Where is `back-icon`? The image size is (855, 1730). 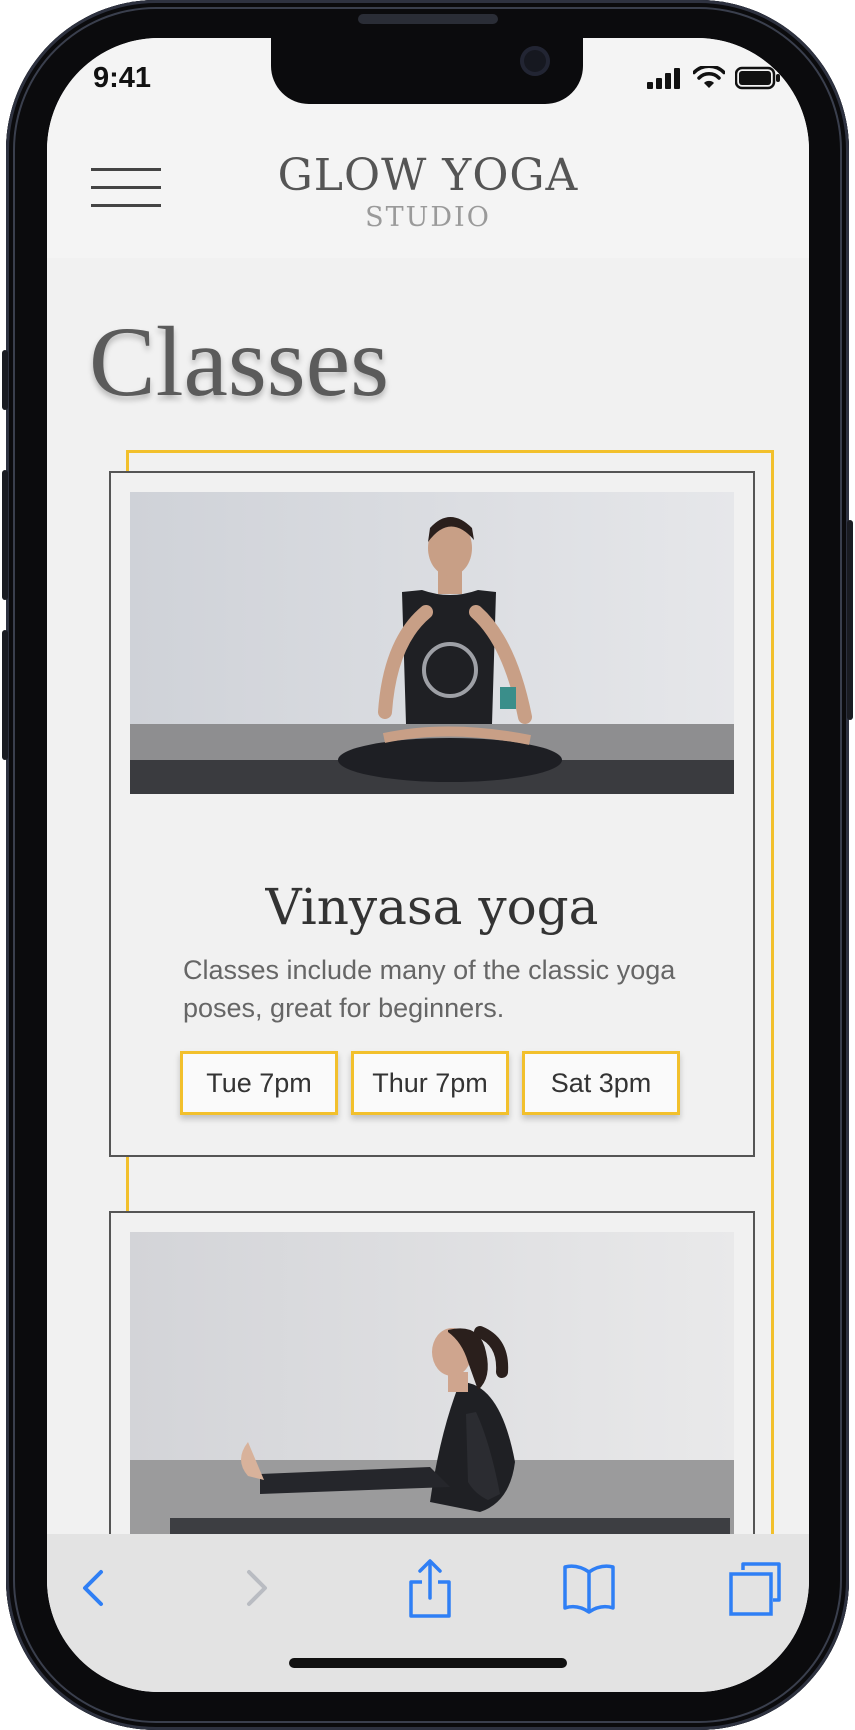
back-icon is located at coordinates (93, 1588).